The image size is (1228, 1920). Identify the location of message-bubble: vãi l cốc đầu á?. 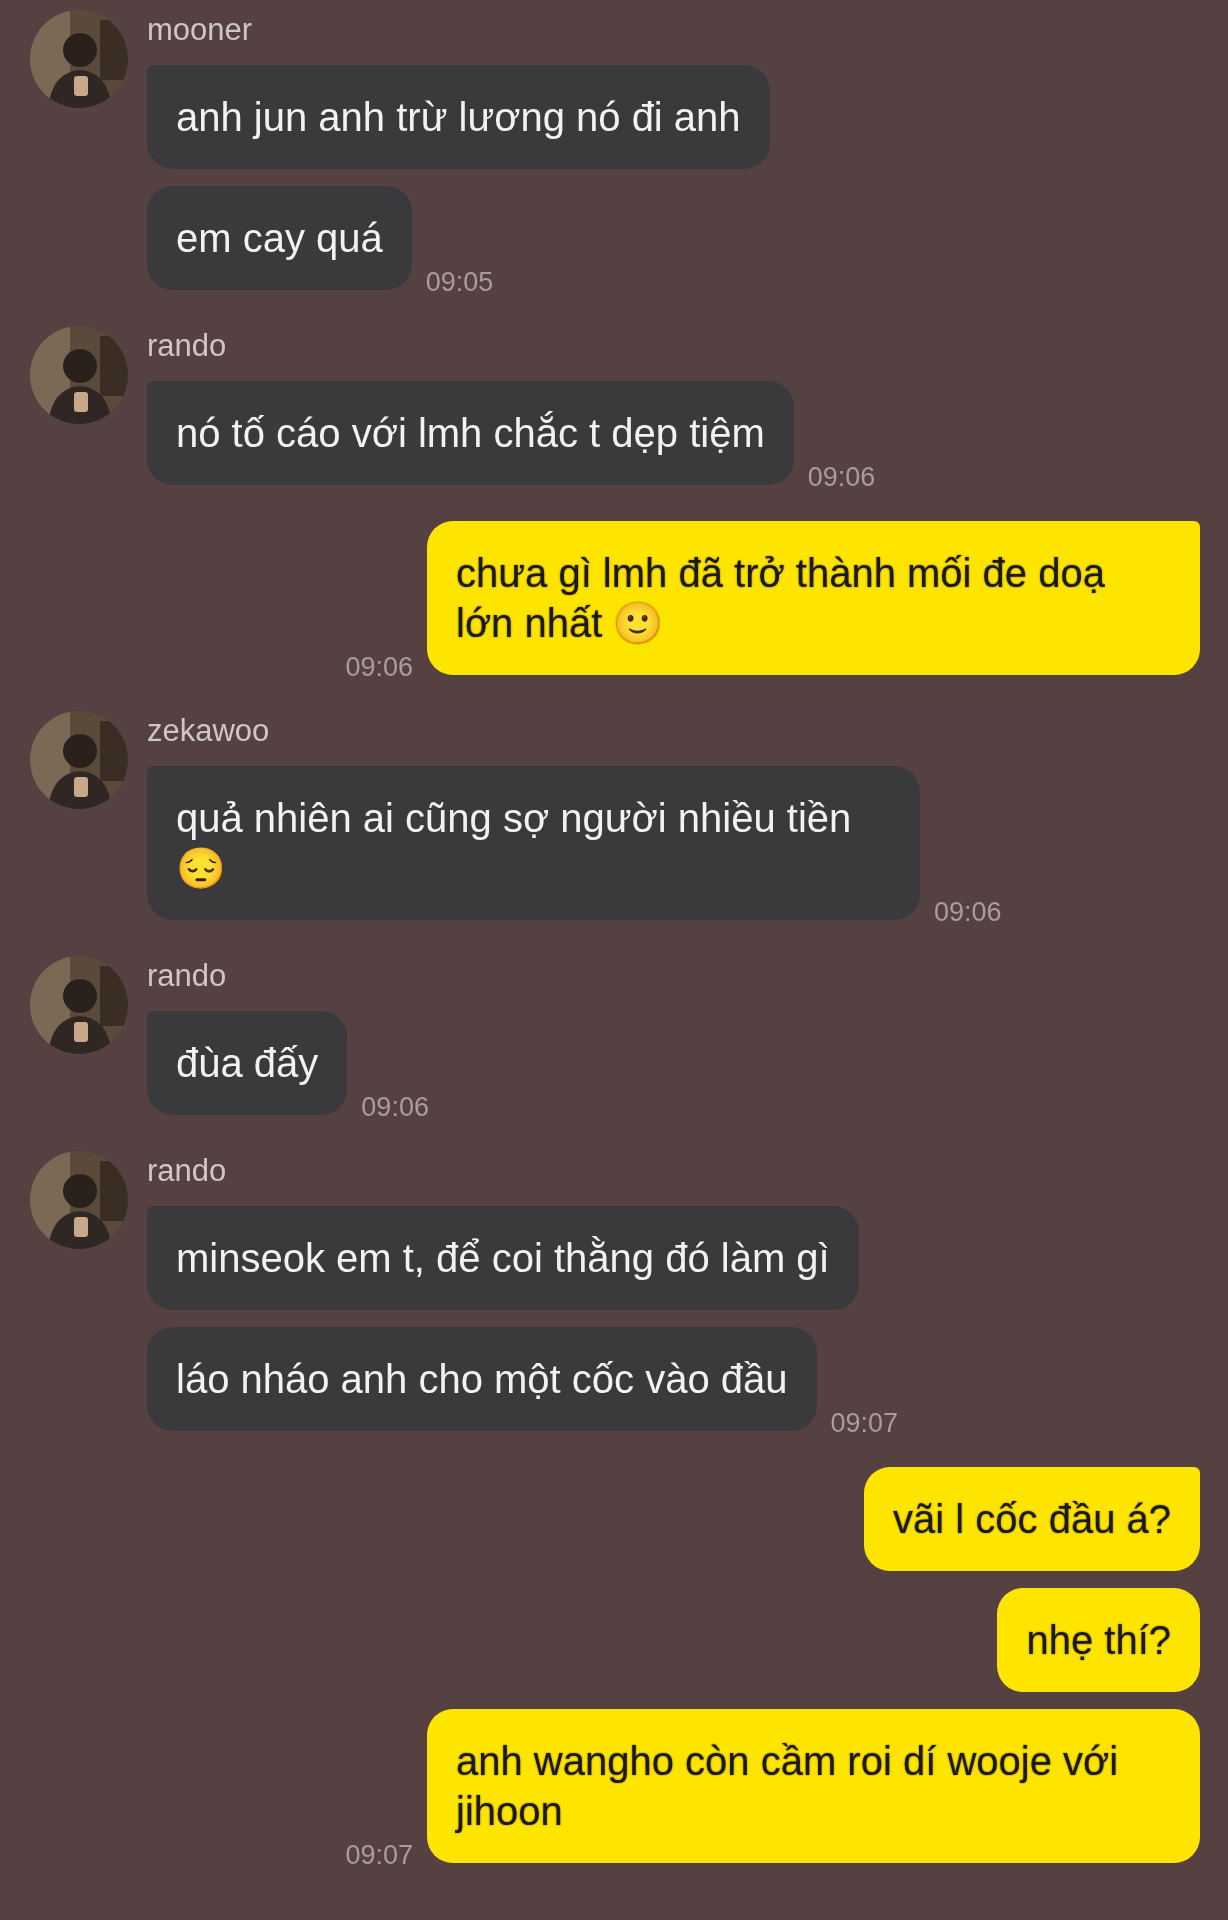
(1032, 1519).